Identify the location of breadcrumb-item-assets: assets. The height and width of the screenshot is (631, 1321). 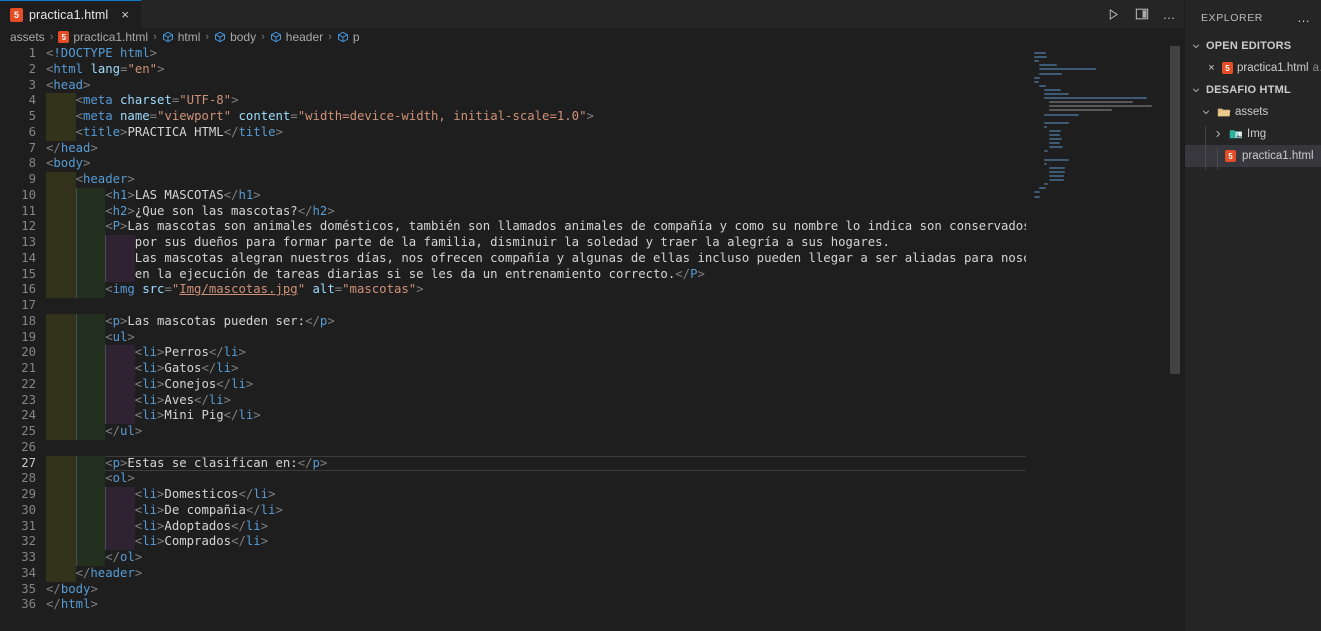
(27, 37).